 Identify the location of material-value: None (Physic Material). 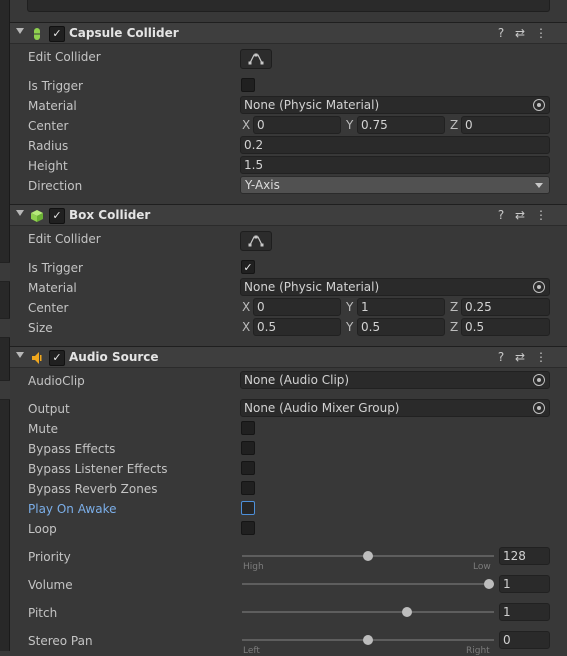
(312, 105).